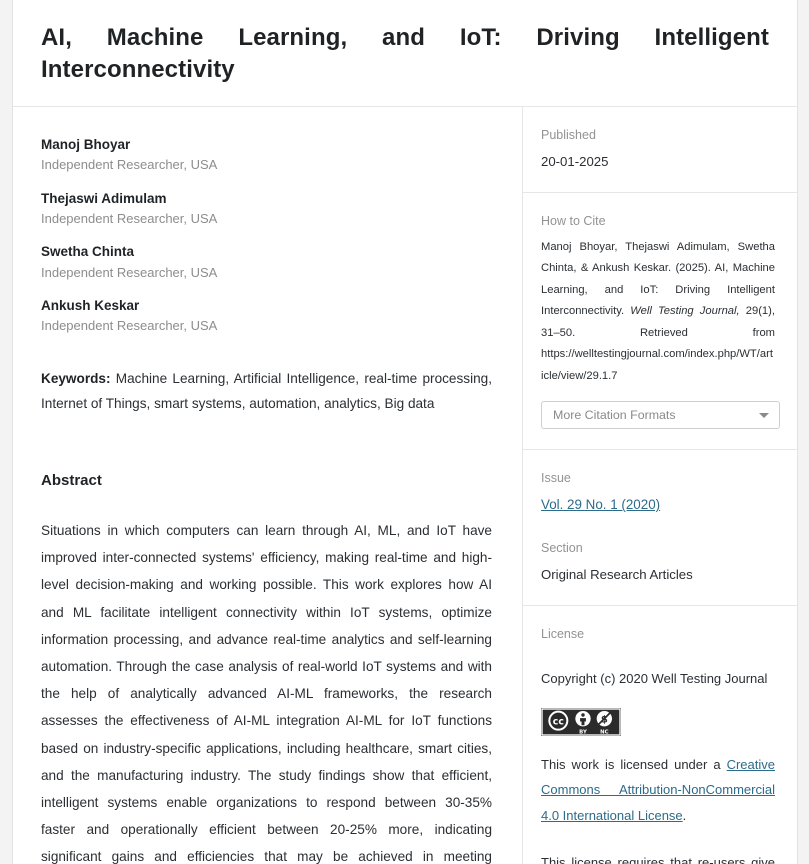 The image size is (809, 864). Describe the element at coordinates (573, 220) in the screenshot. I see `how-to-cite-label: How to Cite` at that location.